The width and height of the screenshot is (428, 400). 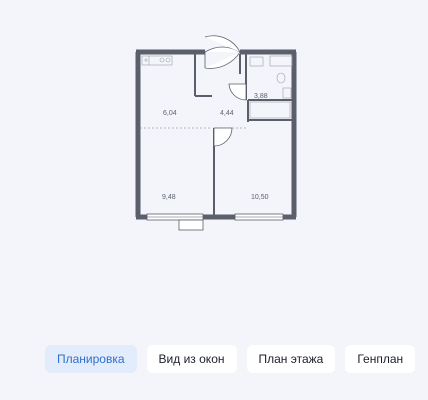 What do you see at coordinates (222, 52) in the screenshot?
I see `entrance-door` at bounding box center [222, 52].